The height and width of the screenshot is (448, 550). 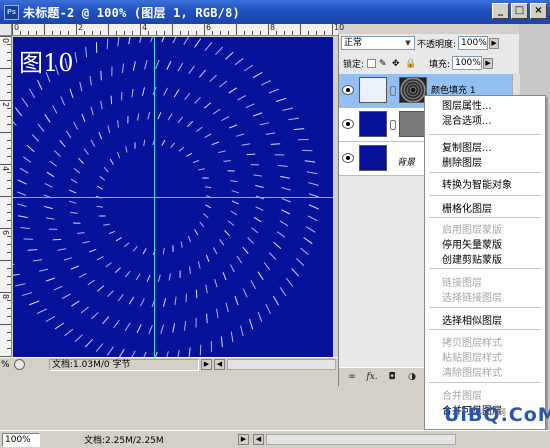 What do you see at coordinates (392, 377) in the screenshot?
I see `add-mask-icon: ◘` at bounding box center [392, 377].